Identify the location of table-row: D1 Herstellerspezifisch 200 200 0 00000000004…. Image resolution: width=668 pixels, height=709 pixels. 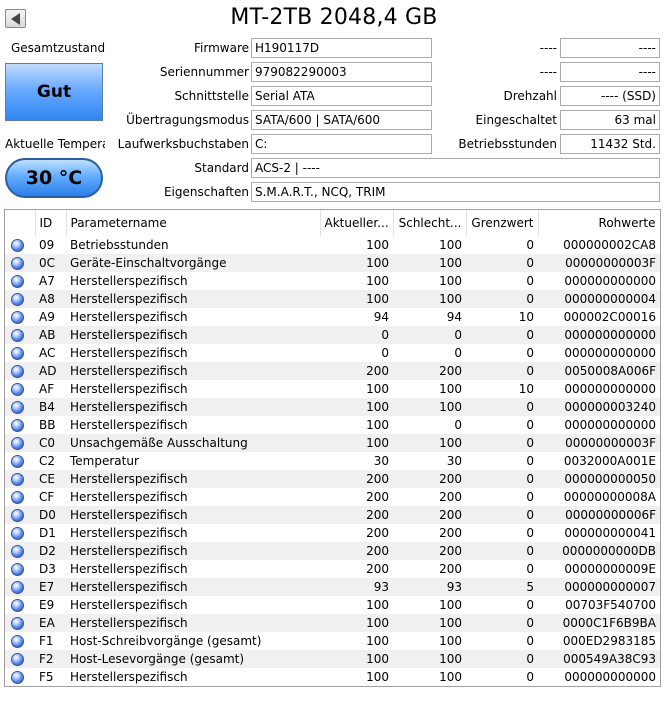
(332, 533).